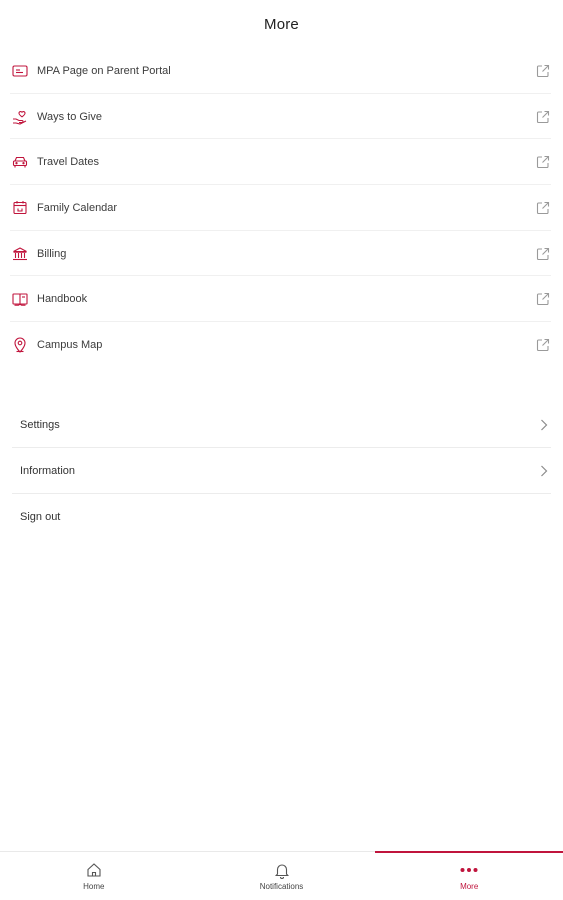 The image size is (563, 900). What do you see at coordinates (469, 886) in the screenshot?
I see `tab-label: More` at bounding box center [469, 886].